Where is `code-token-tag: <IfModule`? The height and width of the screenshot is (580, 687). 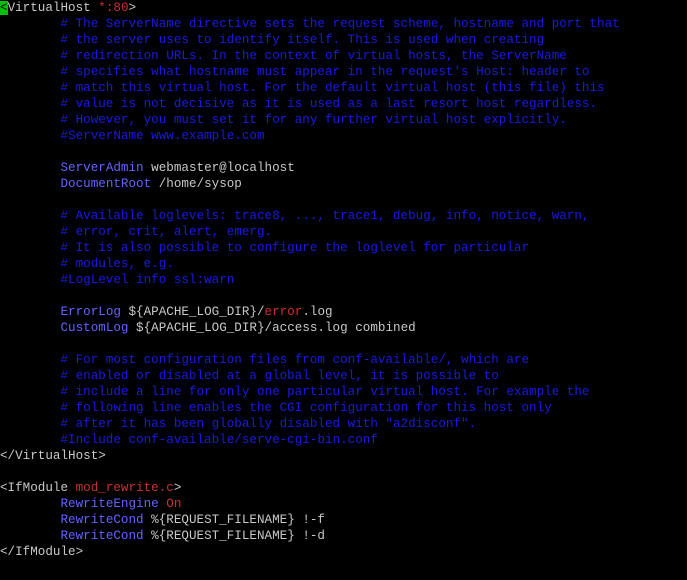
code-token-tag: <IfModule is located at coordinates (38, 488).